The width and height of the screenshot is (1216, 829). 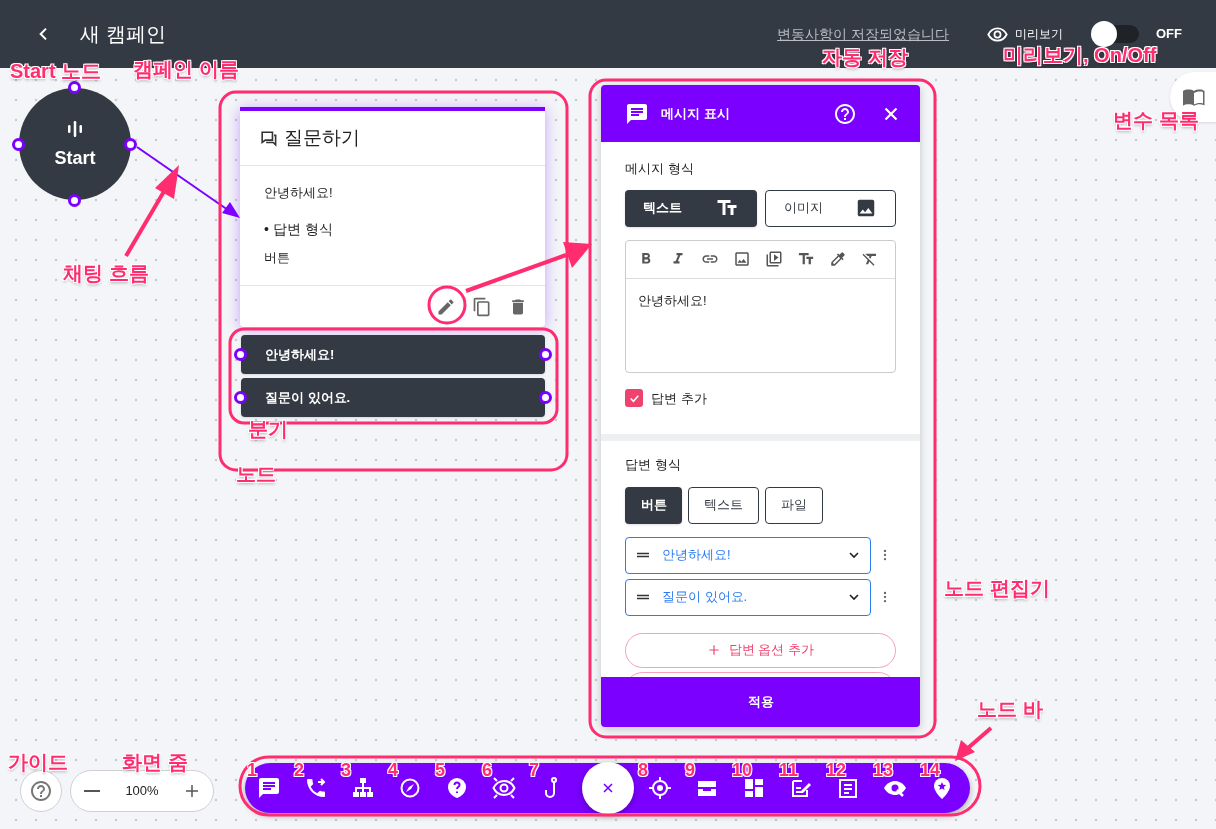 What do you see at coordinates (1010, 709) in the screenshot?
I see `callout-label: 노드 바` at bounding box center [1010, 709].